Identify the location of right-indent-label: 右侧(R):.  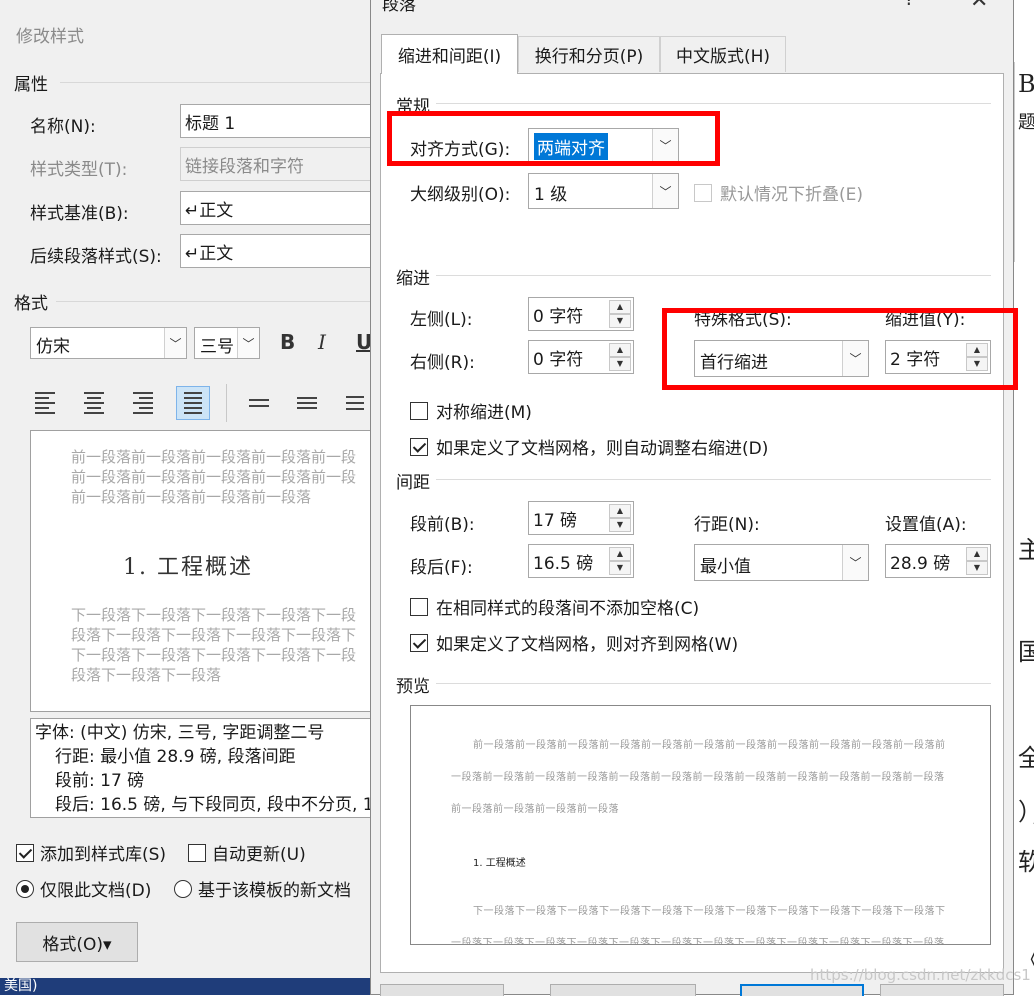
(442, 363).